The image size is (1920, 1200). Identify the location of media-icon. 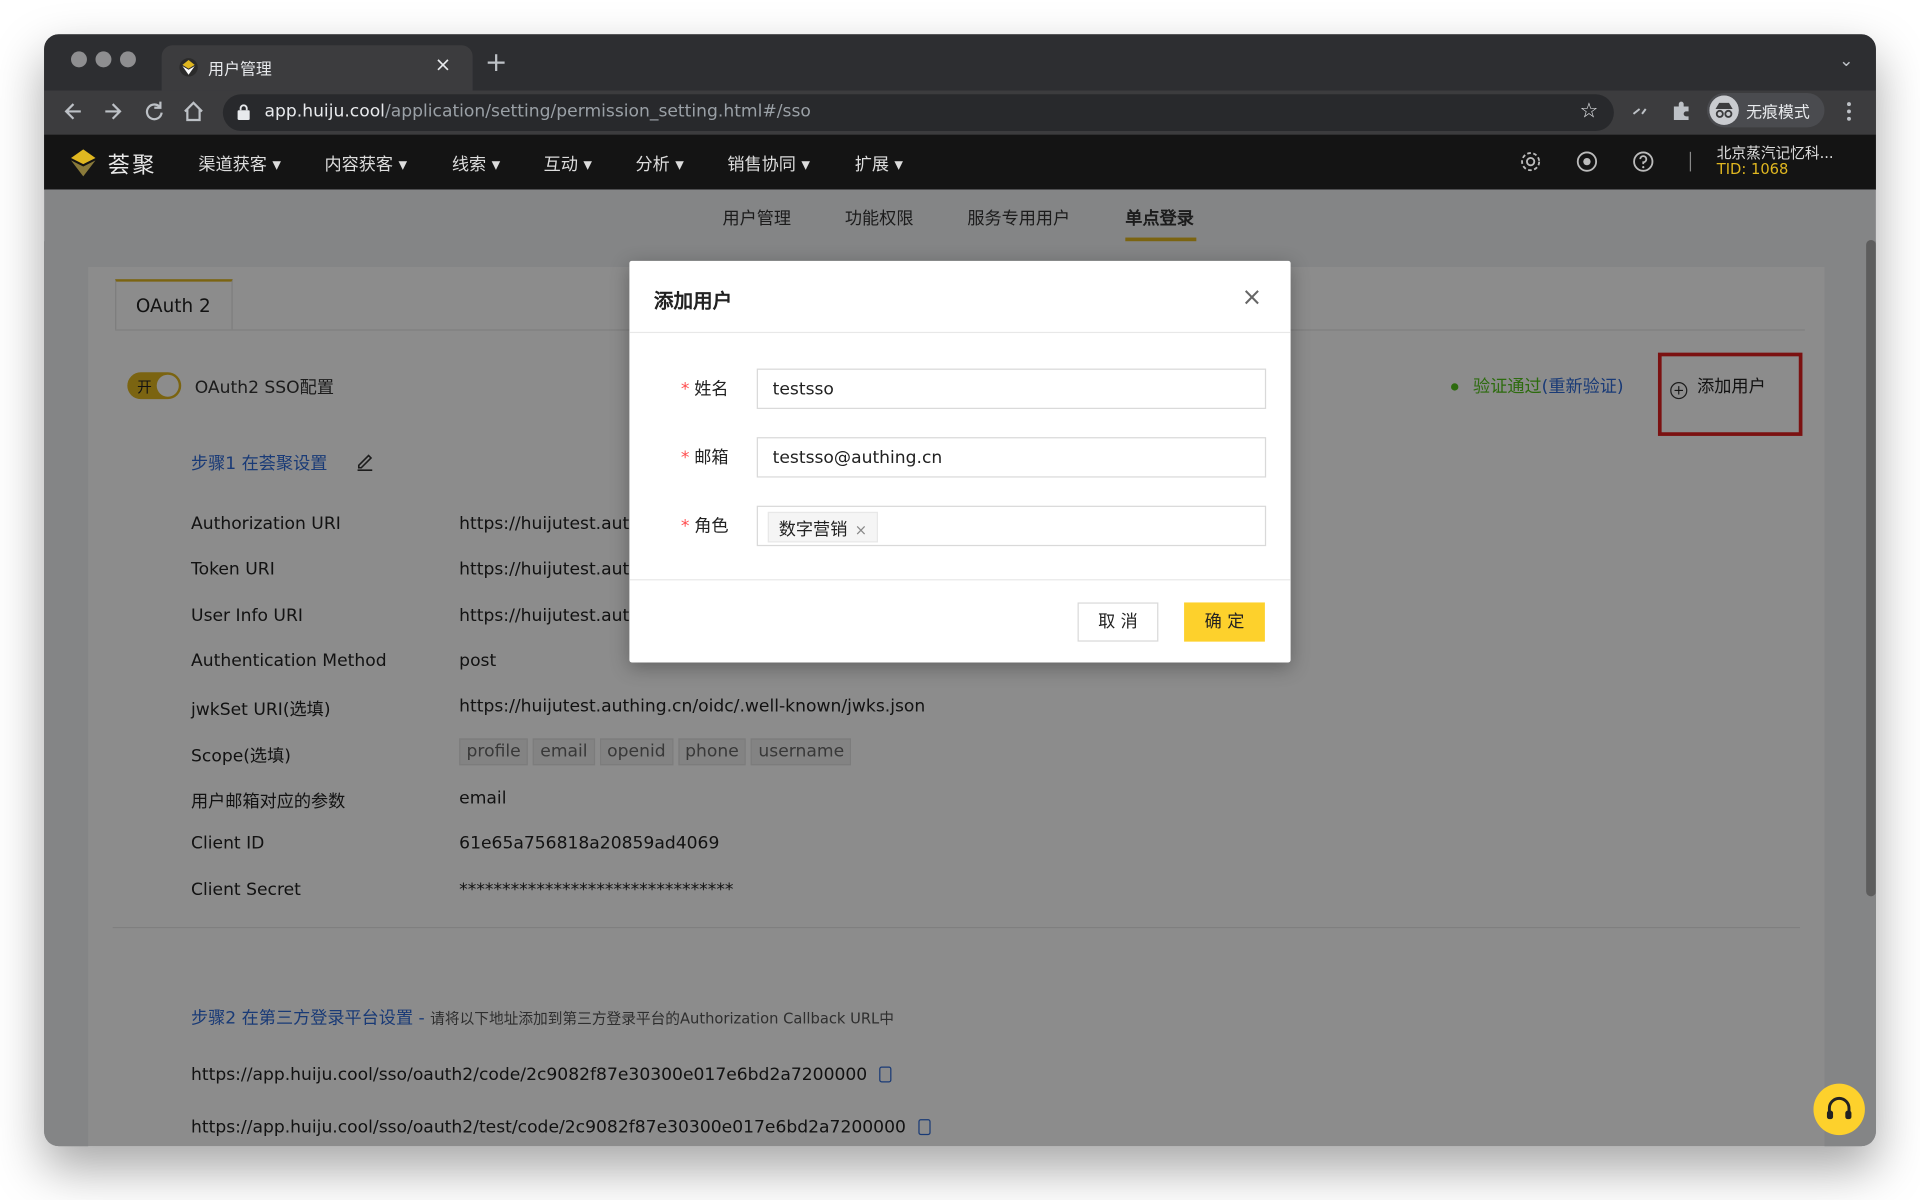
(1639, 111).